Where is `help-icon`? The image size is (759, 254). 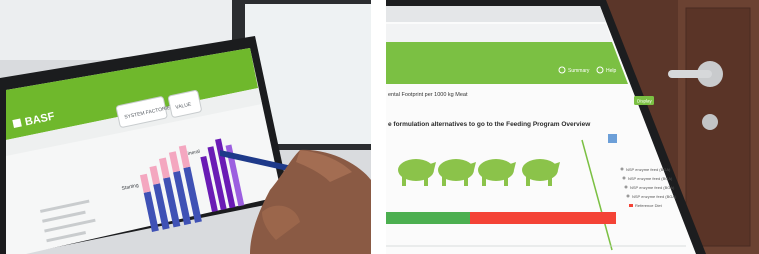
help-icon is located at coordinates (600, 70).